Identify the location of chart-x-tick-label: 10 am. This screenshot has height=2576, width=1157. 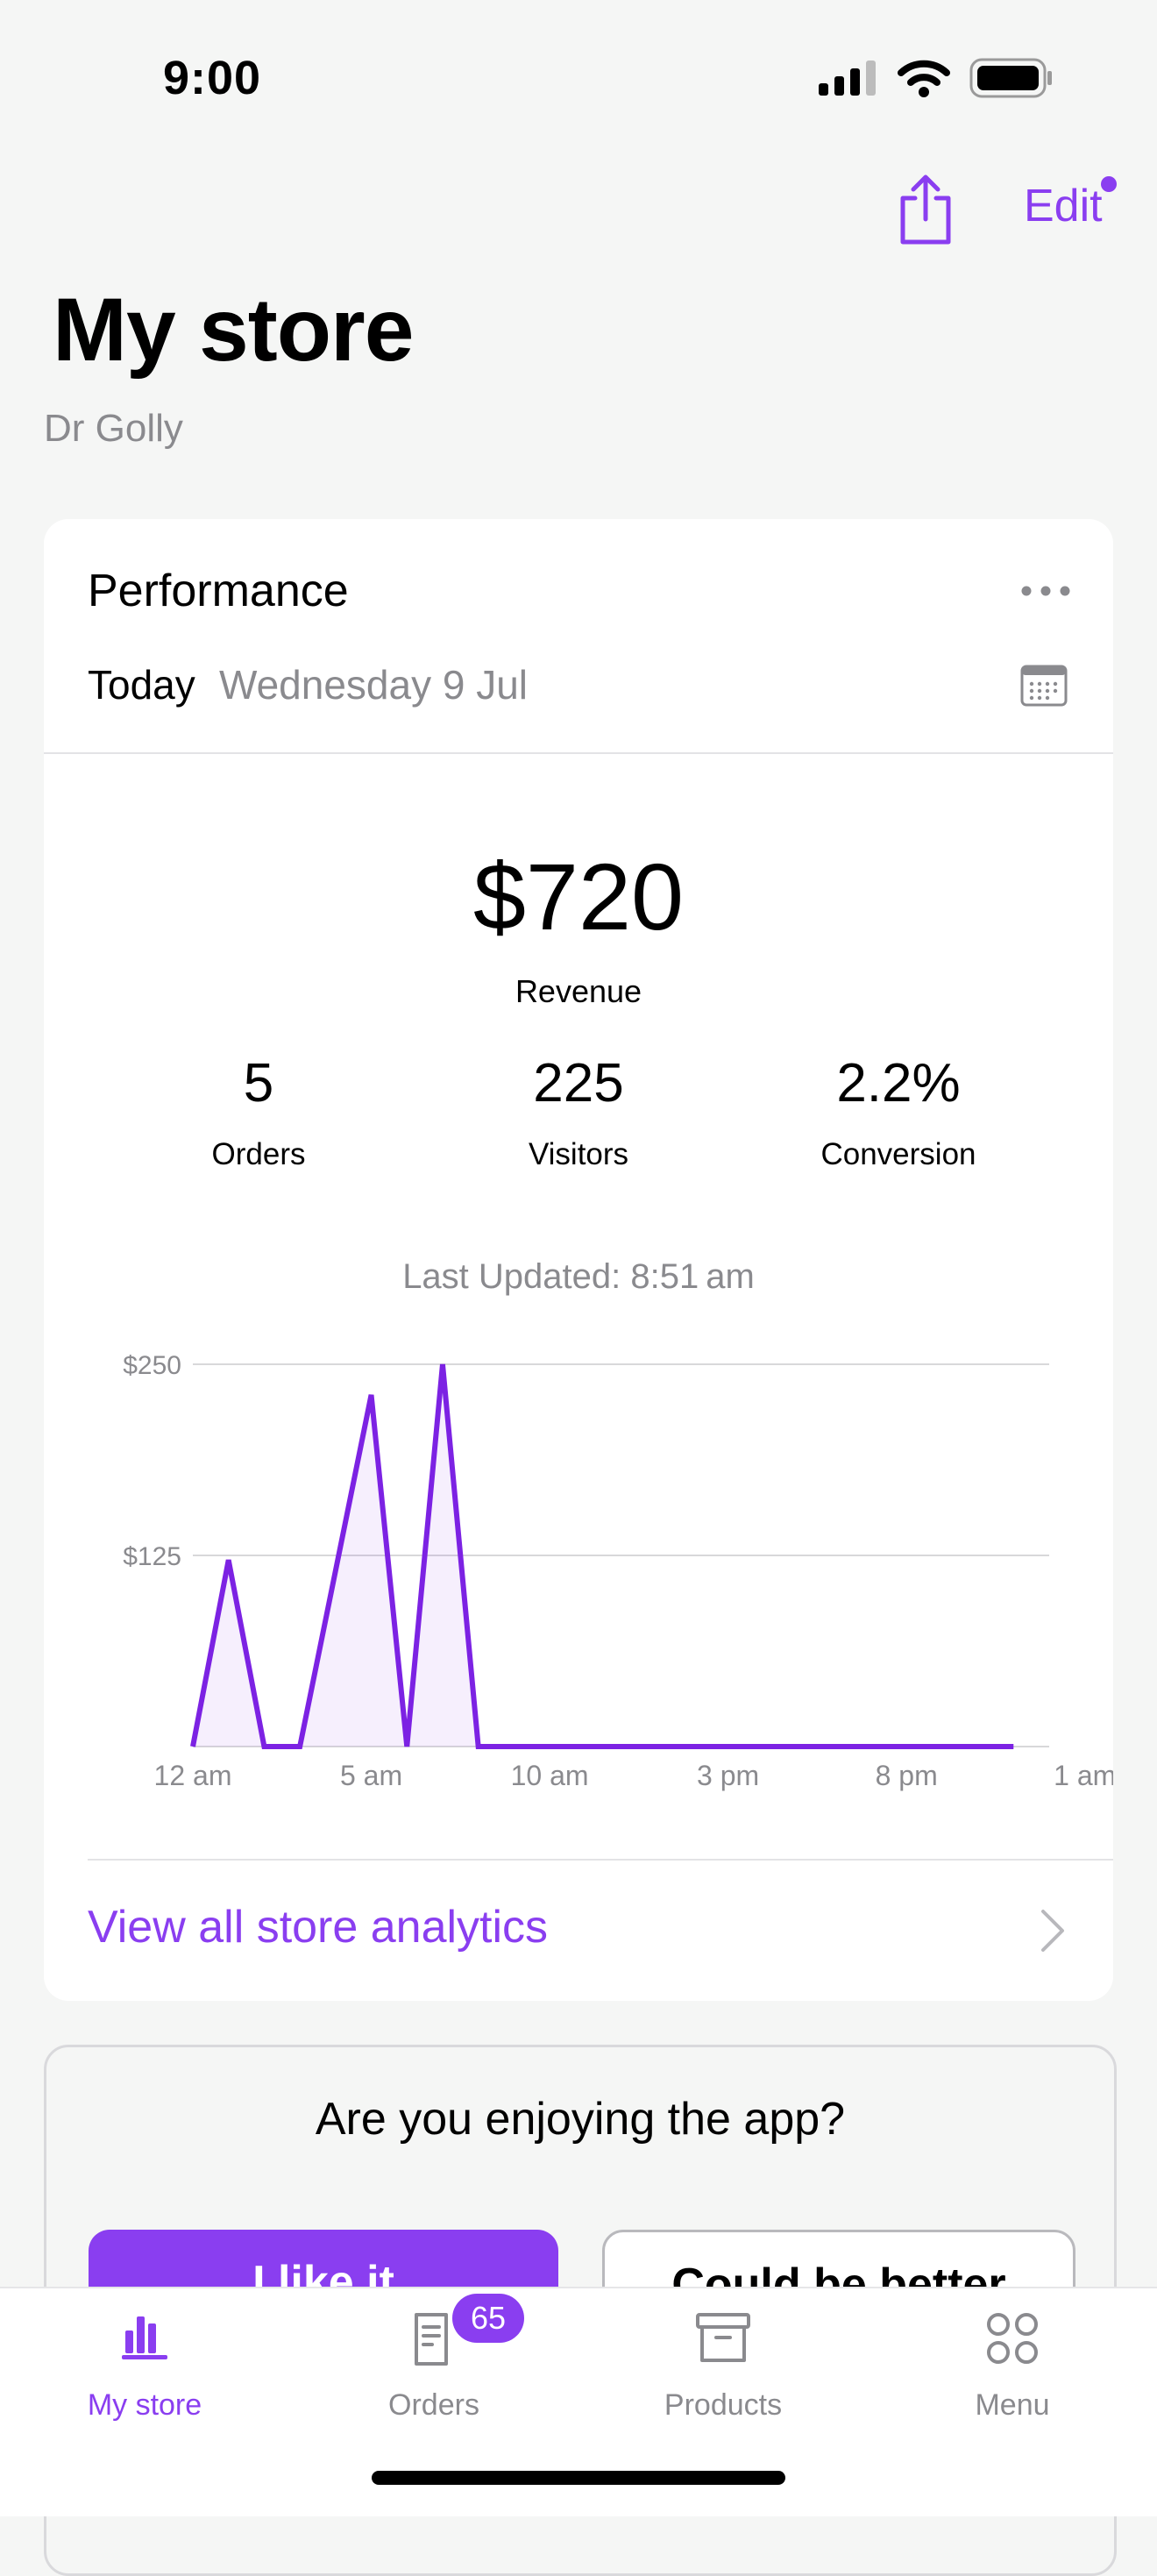
(550, 1775).